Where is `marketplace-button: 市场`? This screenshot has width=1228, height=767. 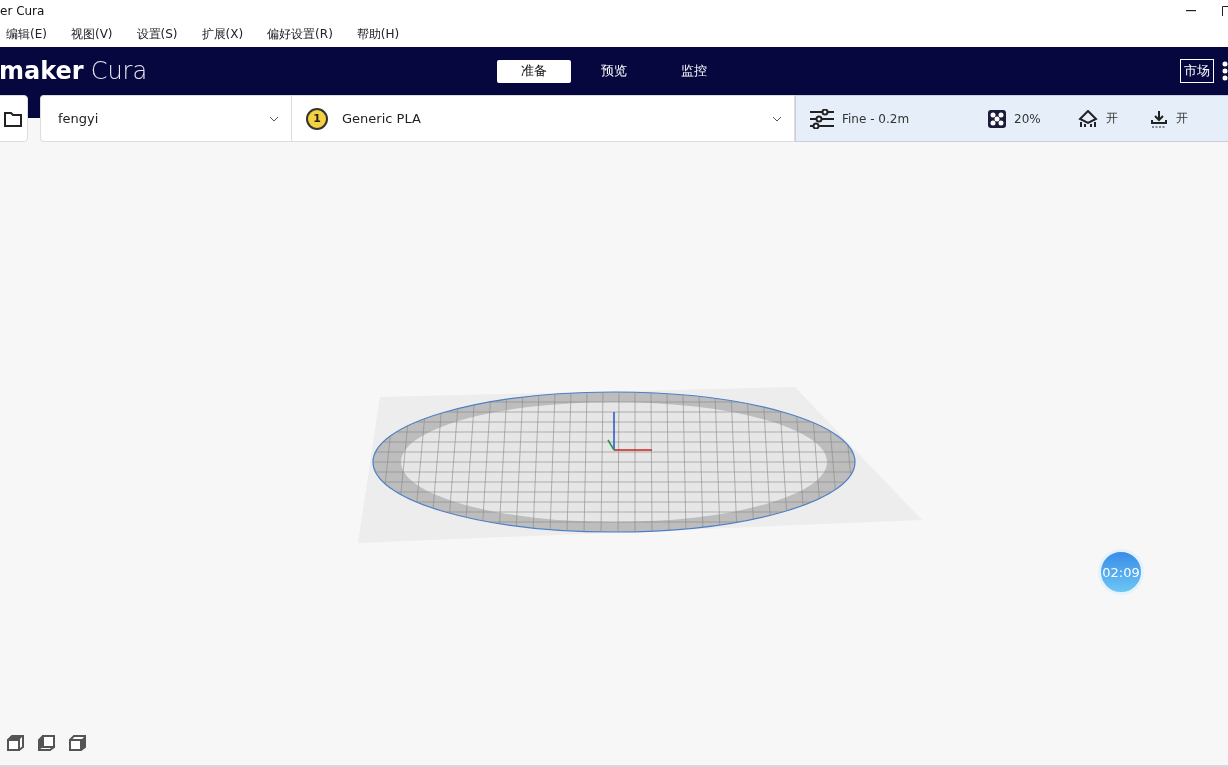
marketplace-button: 市场 is located at coordinates (1197, 71).